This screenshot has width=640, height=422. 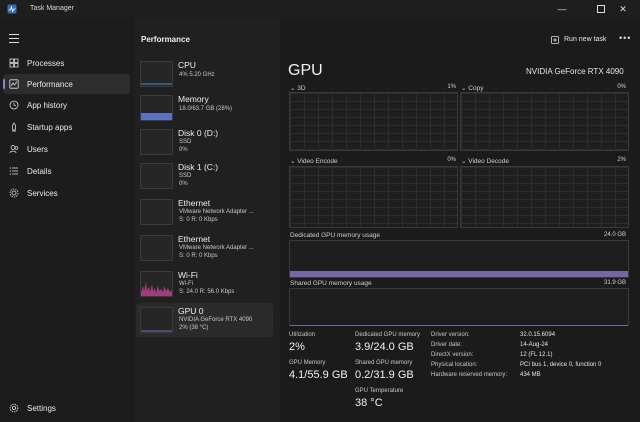 I want to click on engine-label-video-encode: ⌄ Video Encode, so click(x=314, y=161).